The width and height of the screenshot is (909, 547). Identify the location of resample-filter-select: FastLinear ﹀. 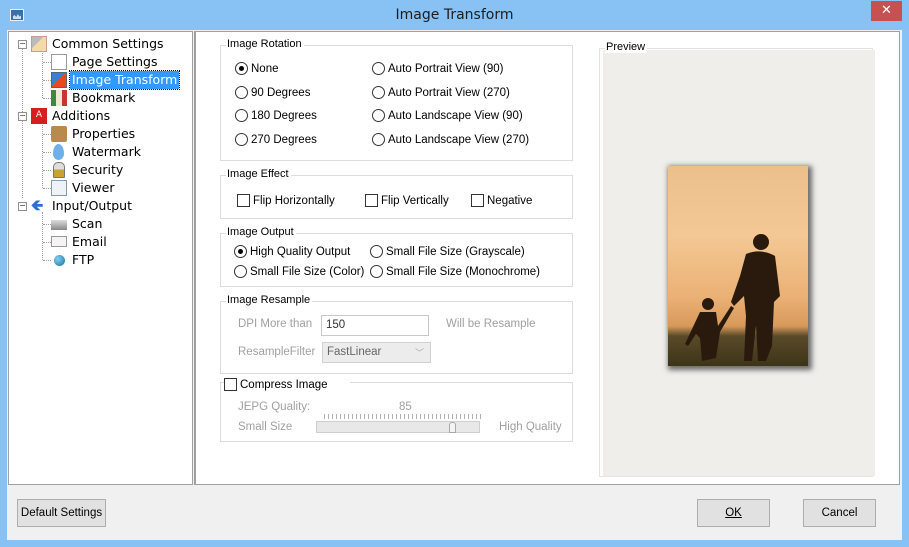
(376, 352).